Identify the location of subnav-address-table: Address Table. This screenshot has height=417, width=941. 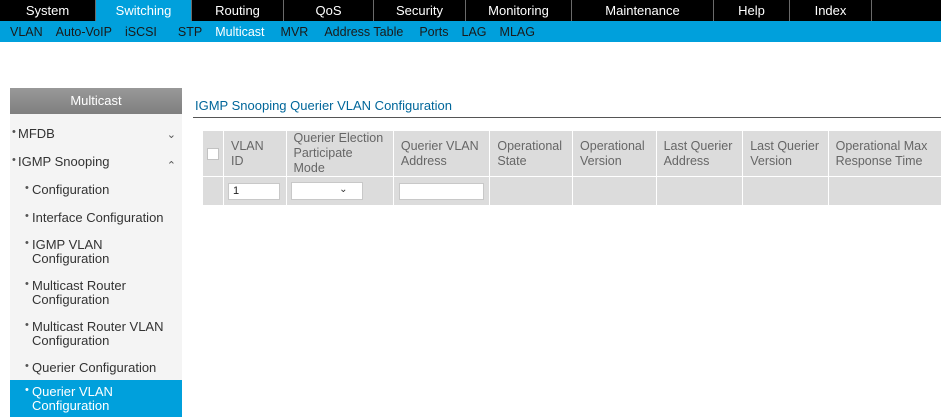
(363, 32).